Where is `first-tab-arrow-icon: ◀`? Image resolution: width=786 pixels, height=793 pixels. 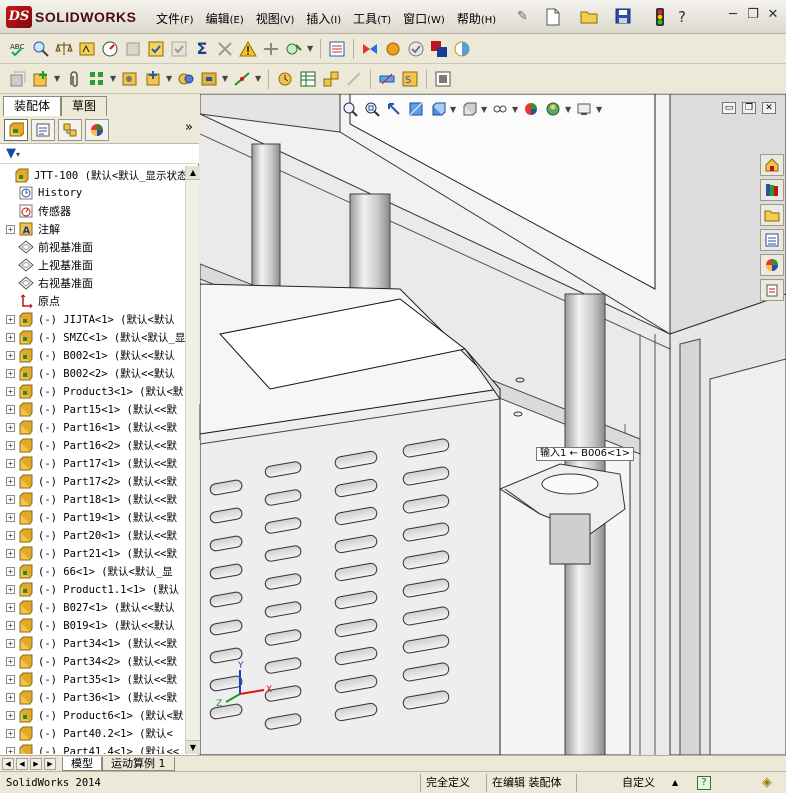
first-tab-arrow-icon: ◀ is located at coordinates (8, 763).